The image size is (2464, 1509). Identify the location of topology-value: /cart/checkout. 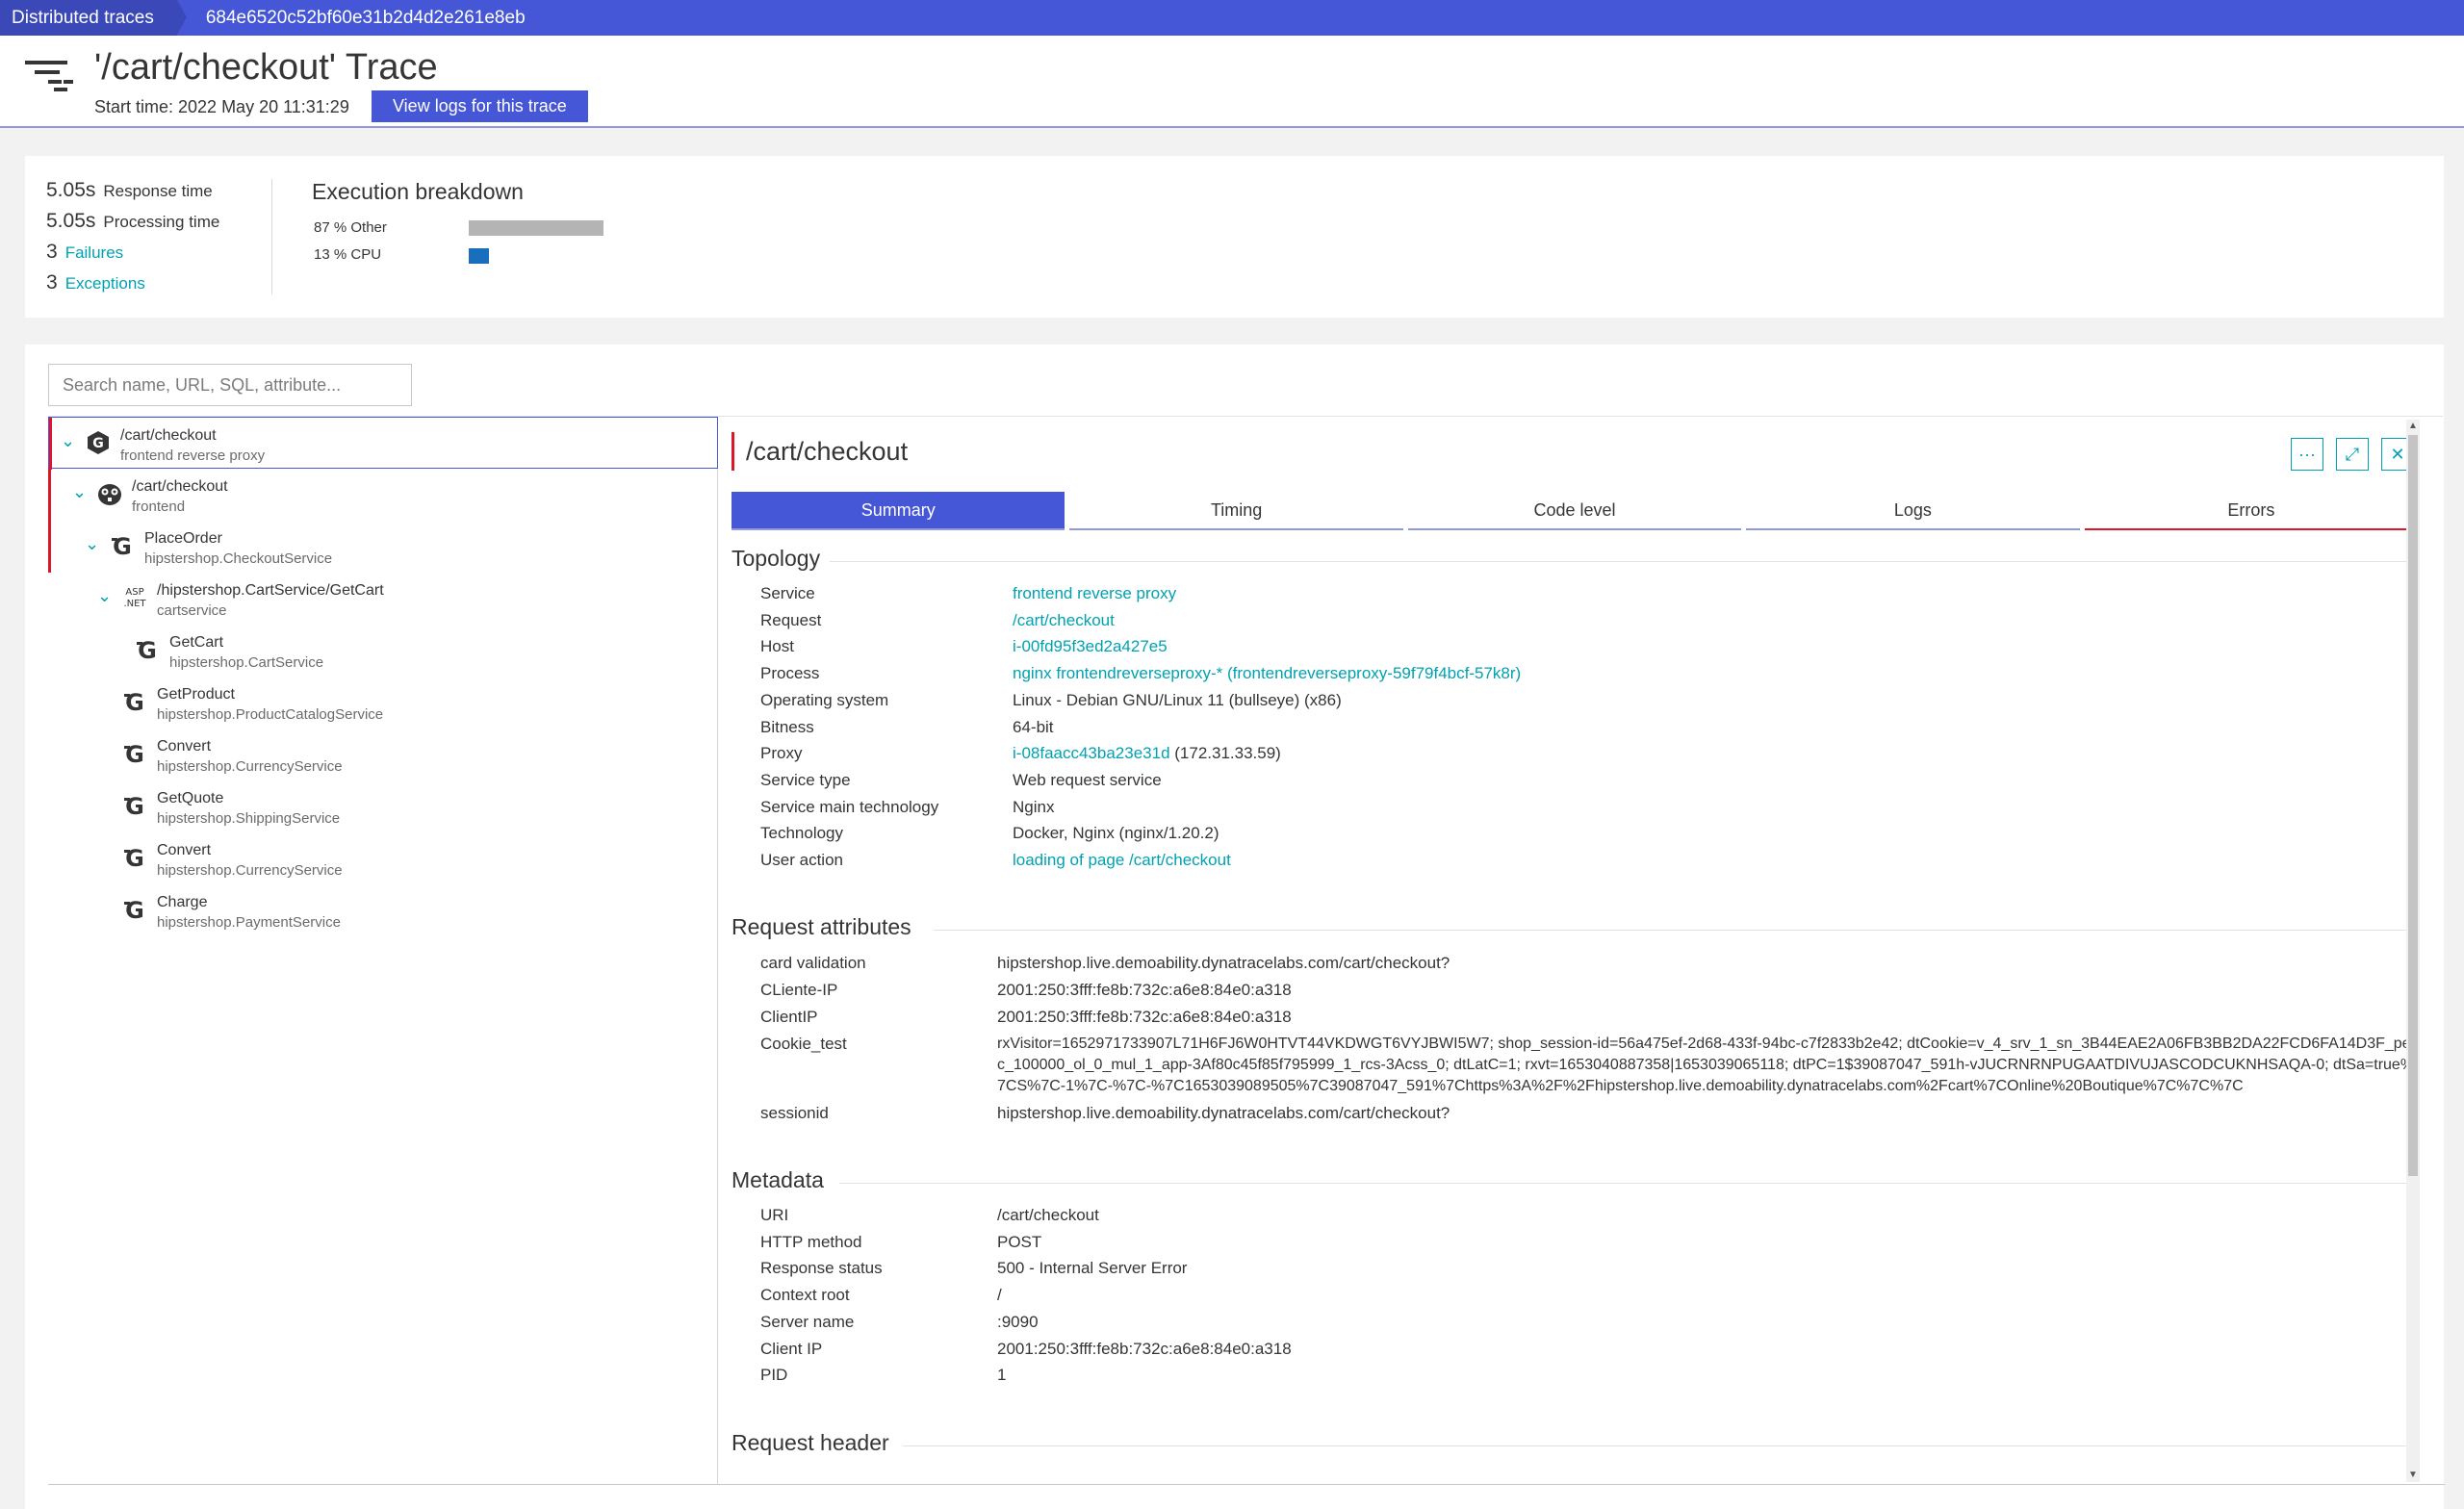
(1064, 620).